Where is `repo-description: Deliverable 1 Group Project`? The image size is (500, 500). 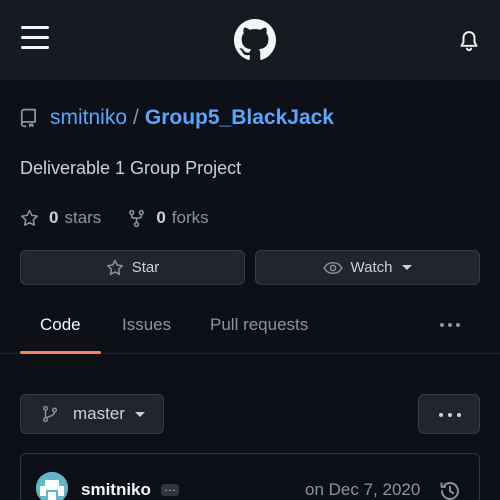
repo-description: Deliverable 1 Group Project is located at coordinates (131, 168).